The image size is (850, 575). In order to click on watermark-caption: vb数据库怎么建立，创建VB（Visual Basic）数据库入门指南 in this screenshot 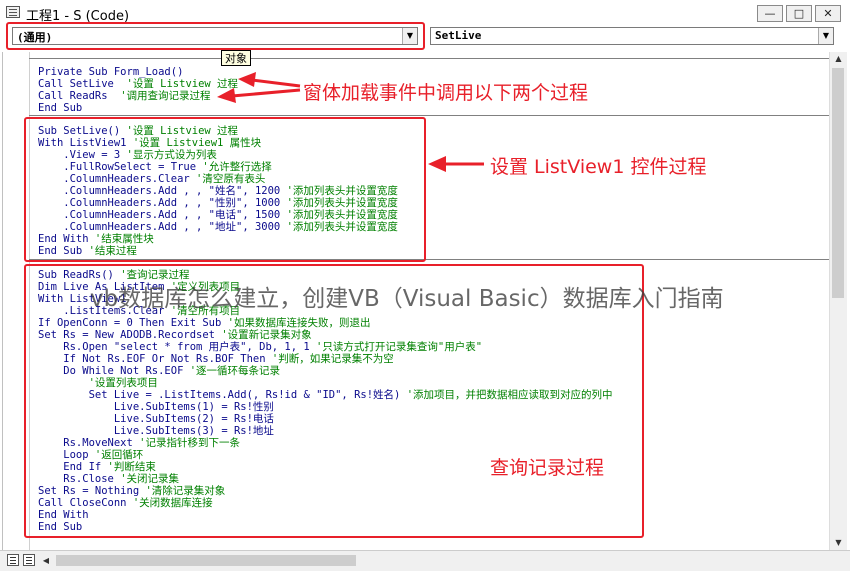, I will do `click(407, 299)`.